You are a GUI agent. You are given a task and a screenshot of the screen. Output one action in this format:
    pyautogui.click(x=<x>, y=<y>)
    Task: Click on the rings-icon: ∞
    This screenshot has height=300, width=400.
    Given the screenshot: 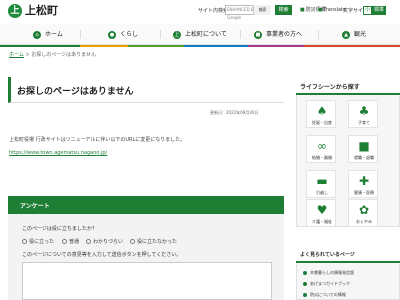 What is the action you would take?
    pyautogui.click(x=322, y=146)
    